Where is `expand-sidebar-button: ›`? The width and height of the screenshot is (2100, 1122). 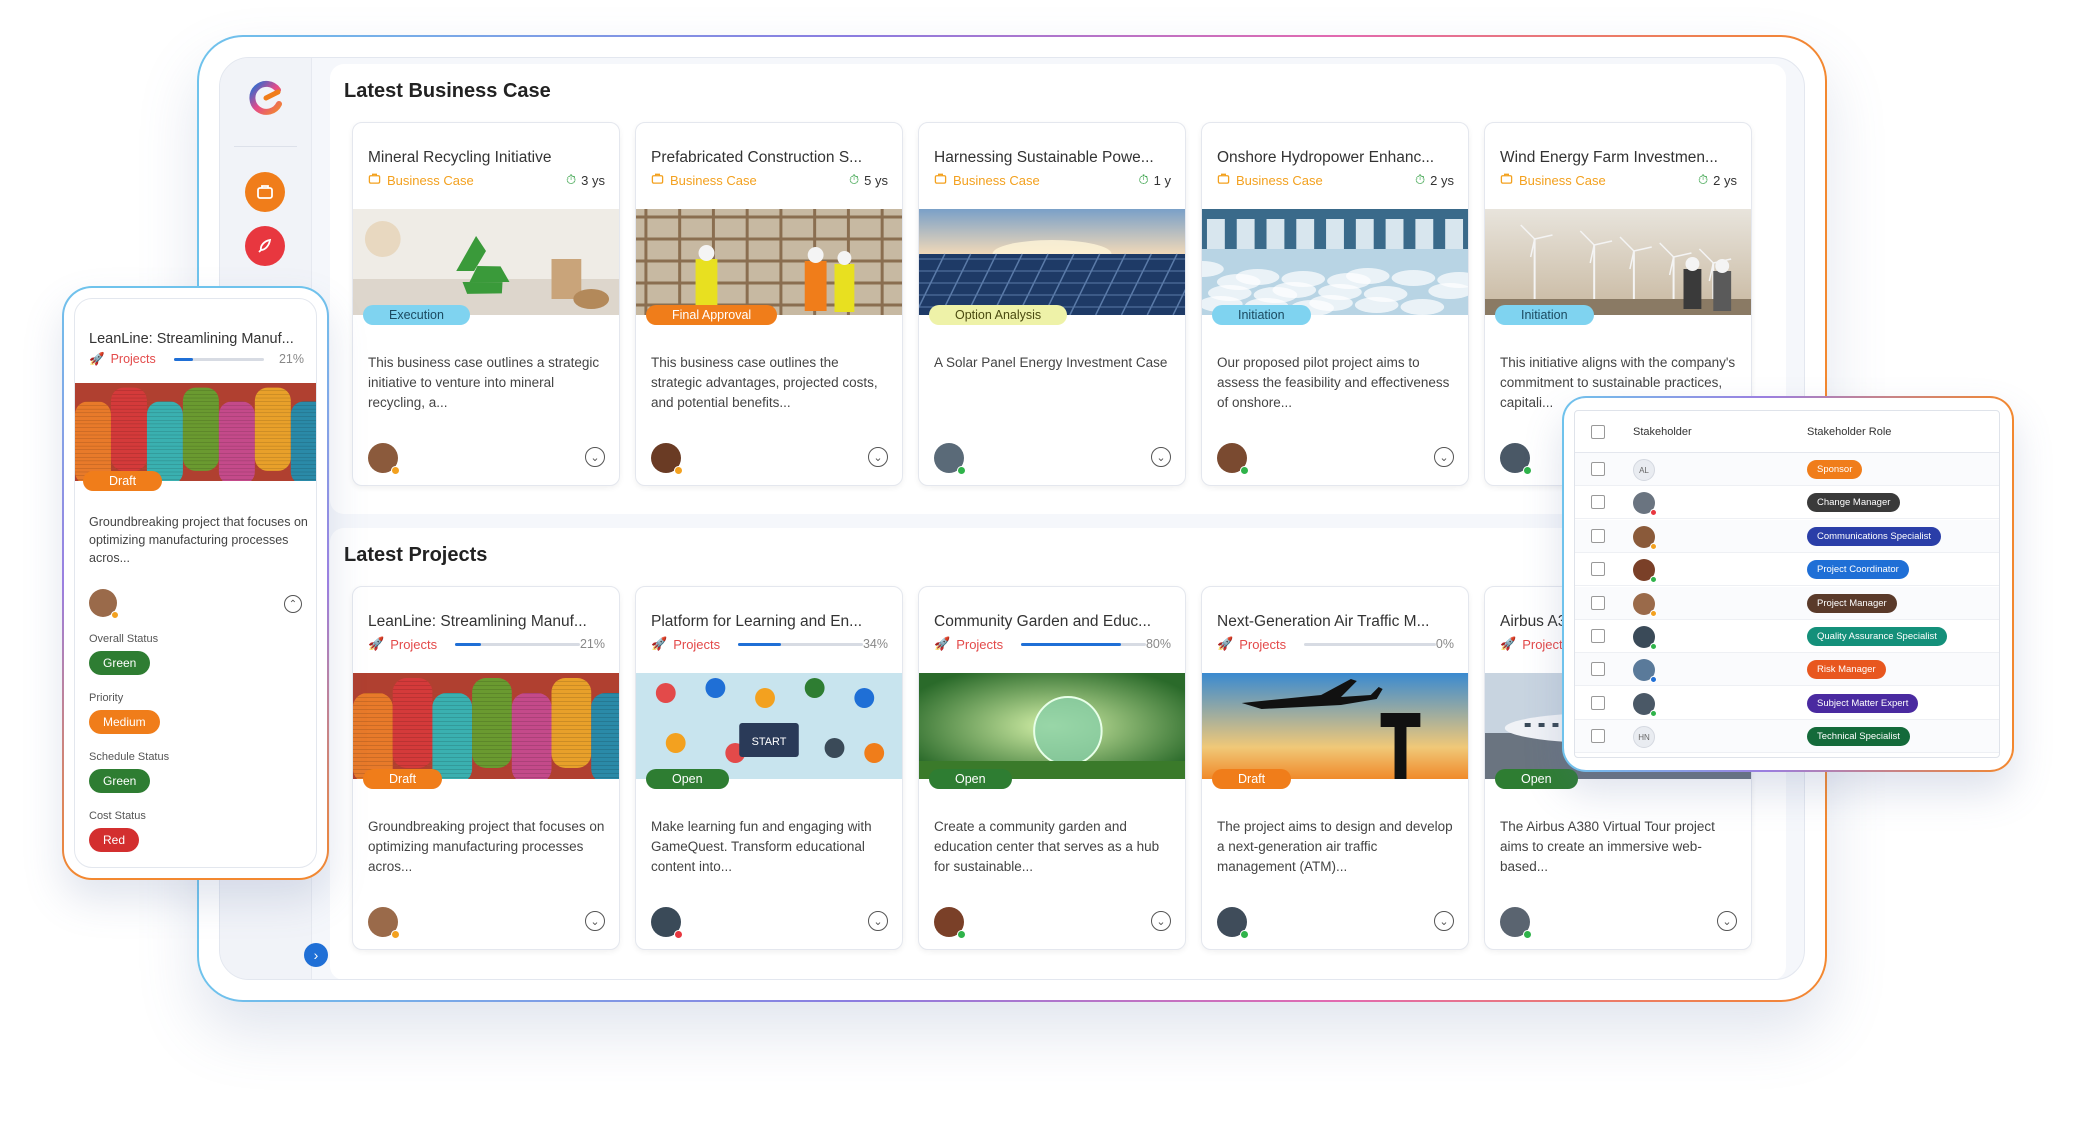
expand-sidebar-button: › is located at coordinates (316, 955).